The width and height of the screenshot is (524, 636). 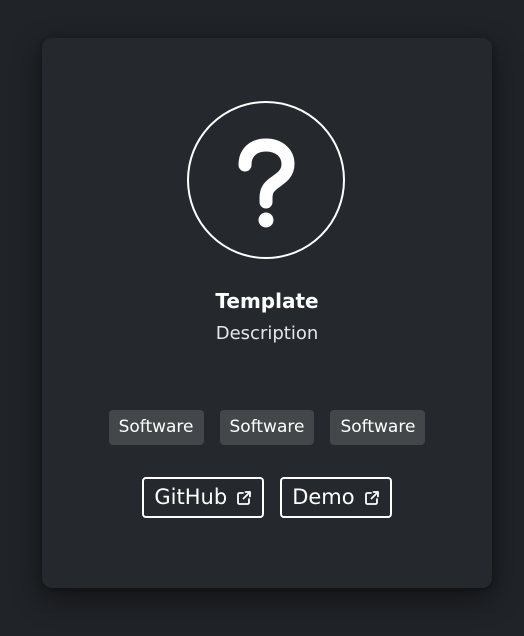 I want to click on github-link-button: GitHub, so click(x=203, y=497).